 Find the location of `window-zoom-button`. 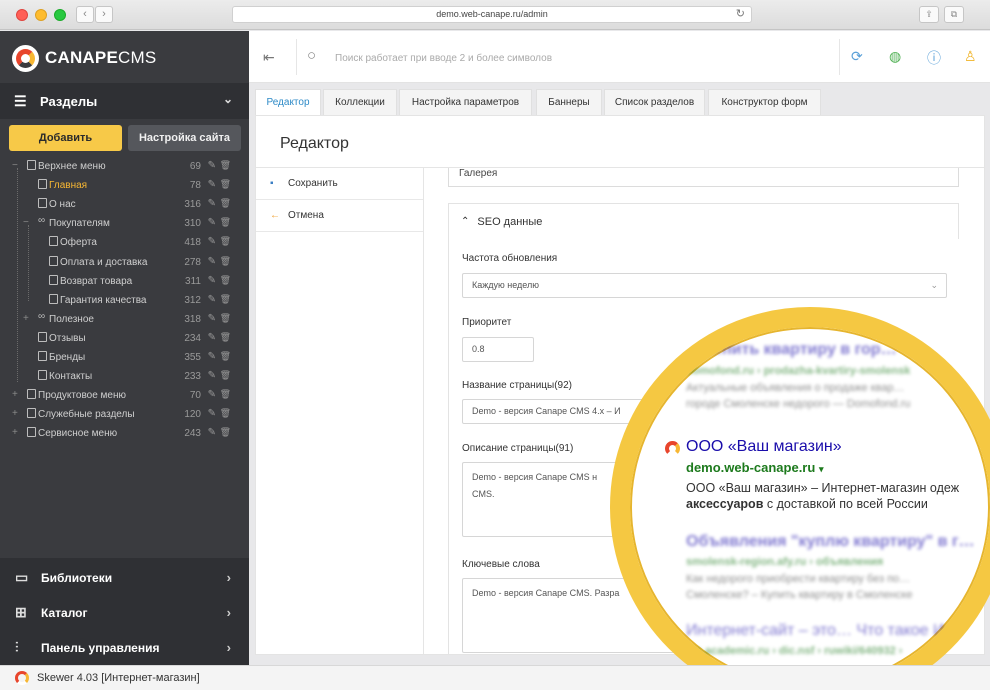

window-zoom-button is located at coordinates (60, 15).